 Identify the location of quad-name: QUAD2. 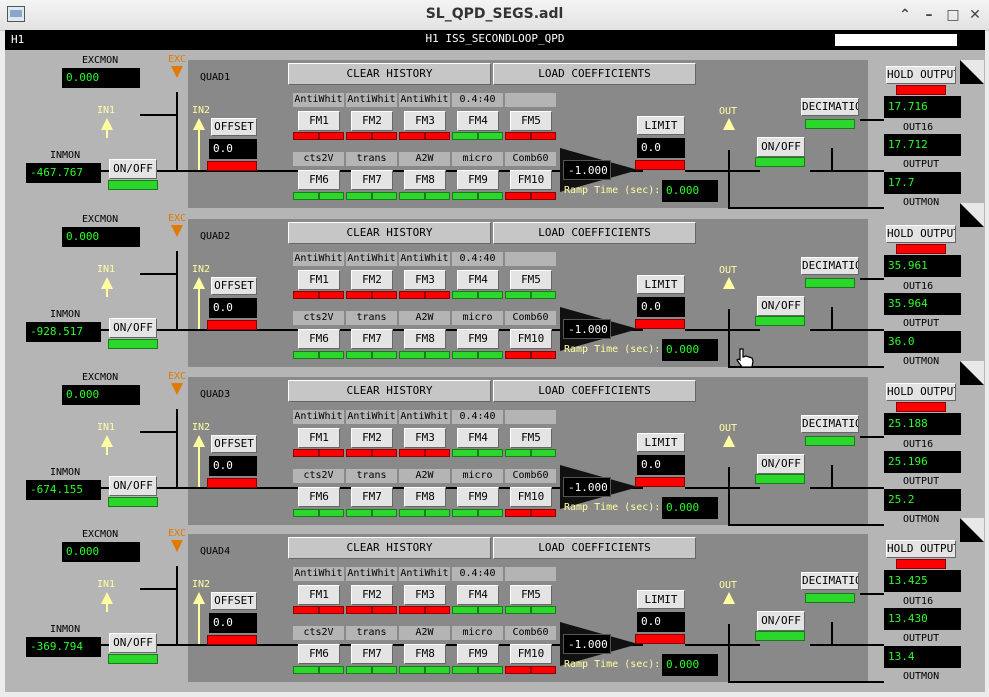
(215, 236).